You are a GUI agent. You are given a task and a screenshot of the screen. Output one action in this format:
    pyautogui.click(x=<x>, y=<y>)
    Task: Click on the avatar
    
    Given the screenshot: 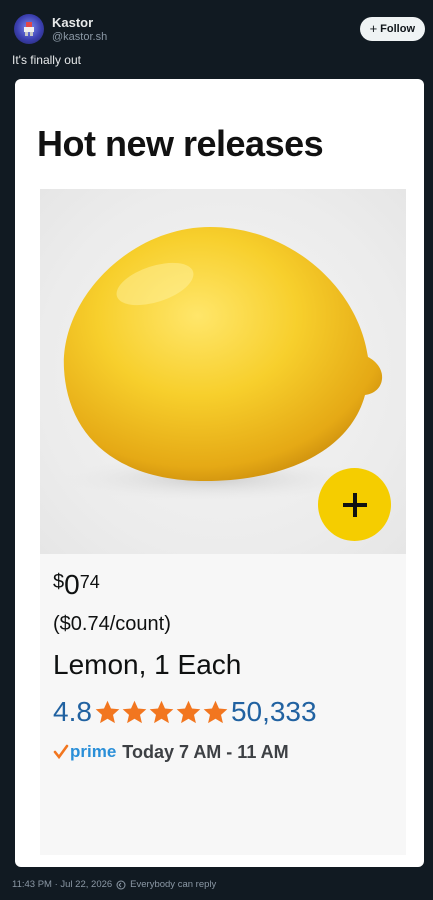 What is the action you would take?
    pyautogui.click(x=29, y=29)
    